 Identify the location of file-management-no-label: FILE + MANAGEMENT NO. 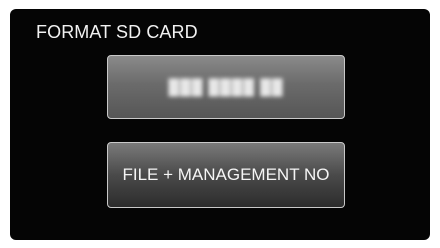
(226, 174).